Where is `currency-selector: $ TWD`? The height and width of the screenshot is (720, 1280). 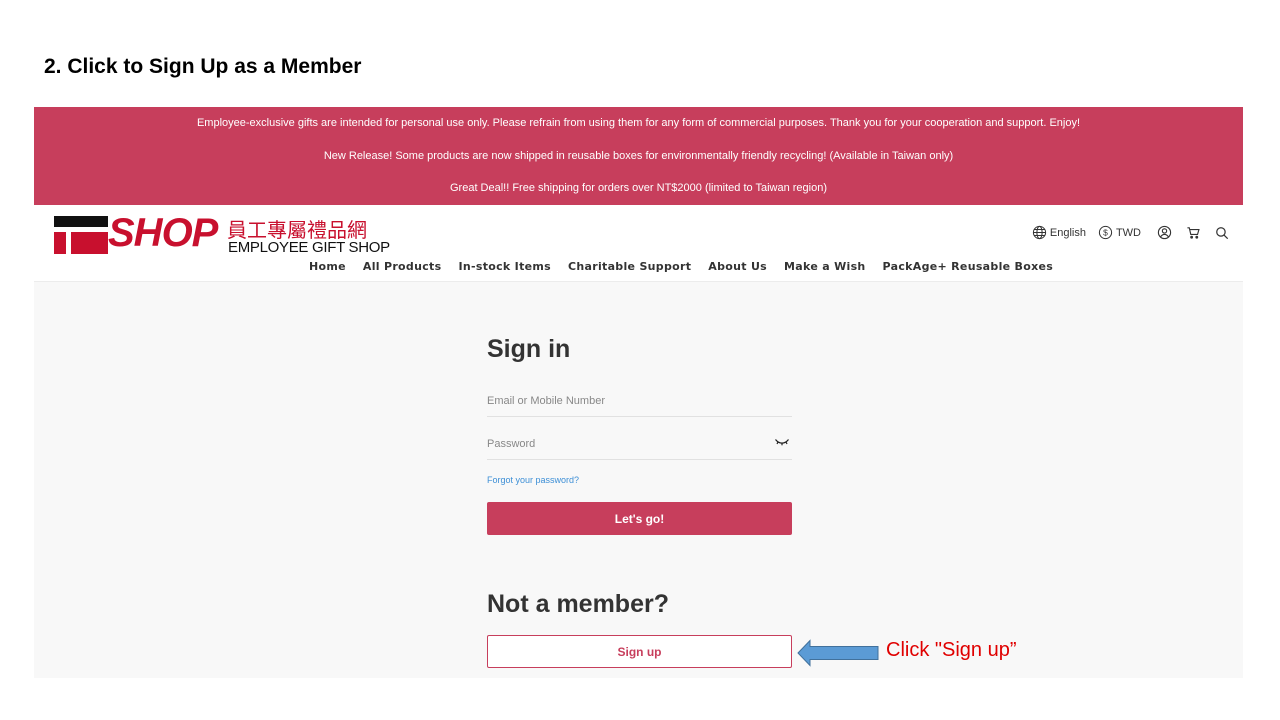 currency-selector: $ TWD is located at coordinates (1119, 232).